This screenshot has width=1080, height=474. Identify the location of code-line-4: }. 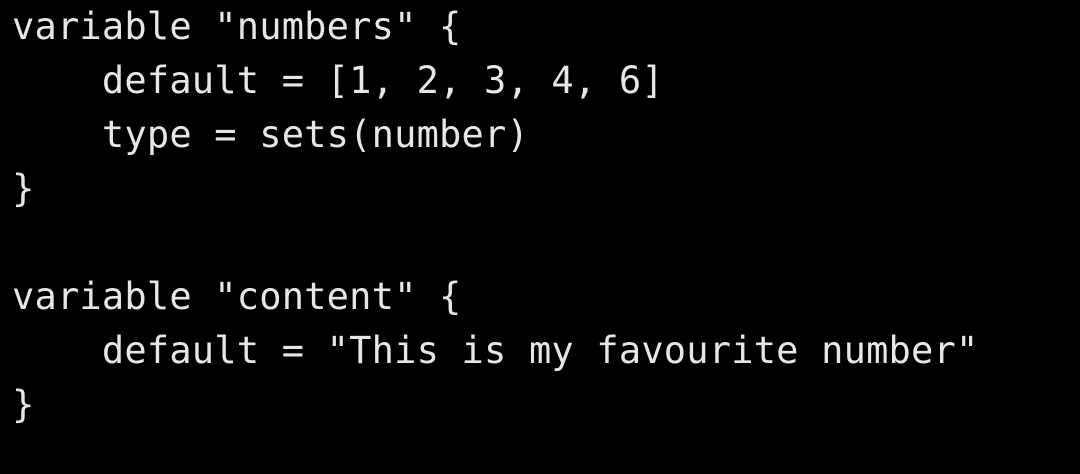
(23, 188).